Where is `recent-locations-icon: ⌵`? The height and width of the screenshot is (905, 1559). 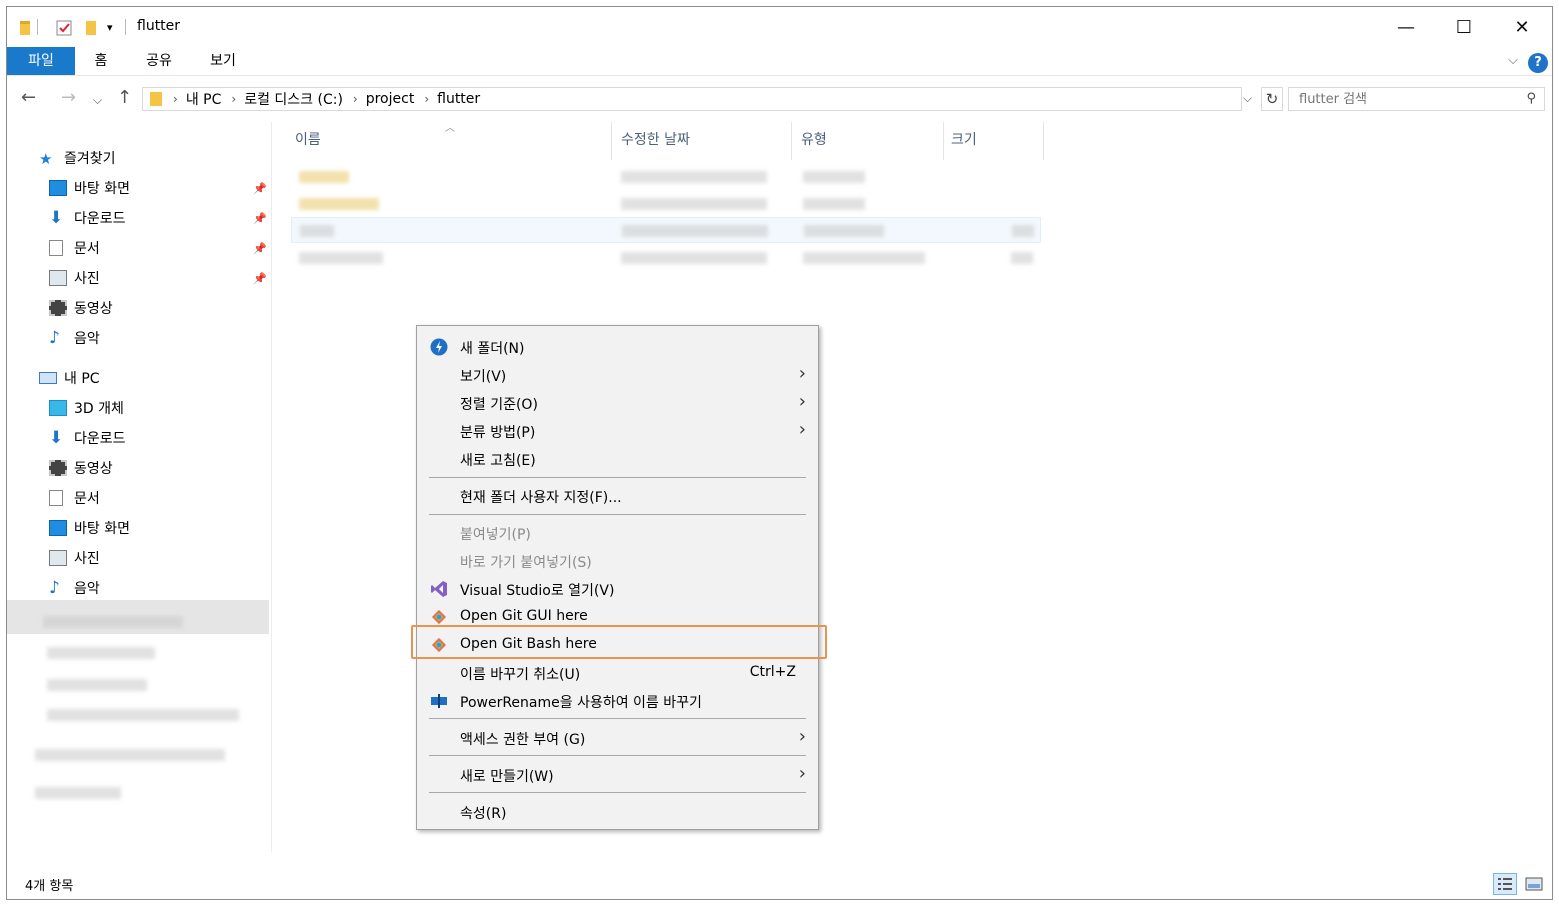 recent-locations-icon: ⌵ is located at coordinates (97, 100).